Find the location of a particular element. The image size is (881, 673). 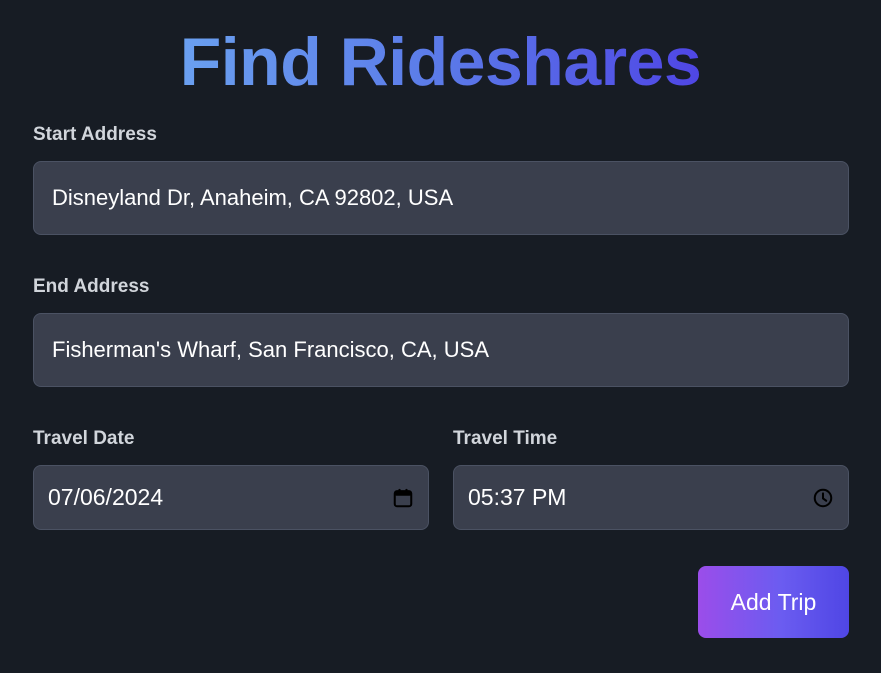

travel-time-label: Travel Time is located at coordinates (505, 438).